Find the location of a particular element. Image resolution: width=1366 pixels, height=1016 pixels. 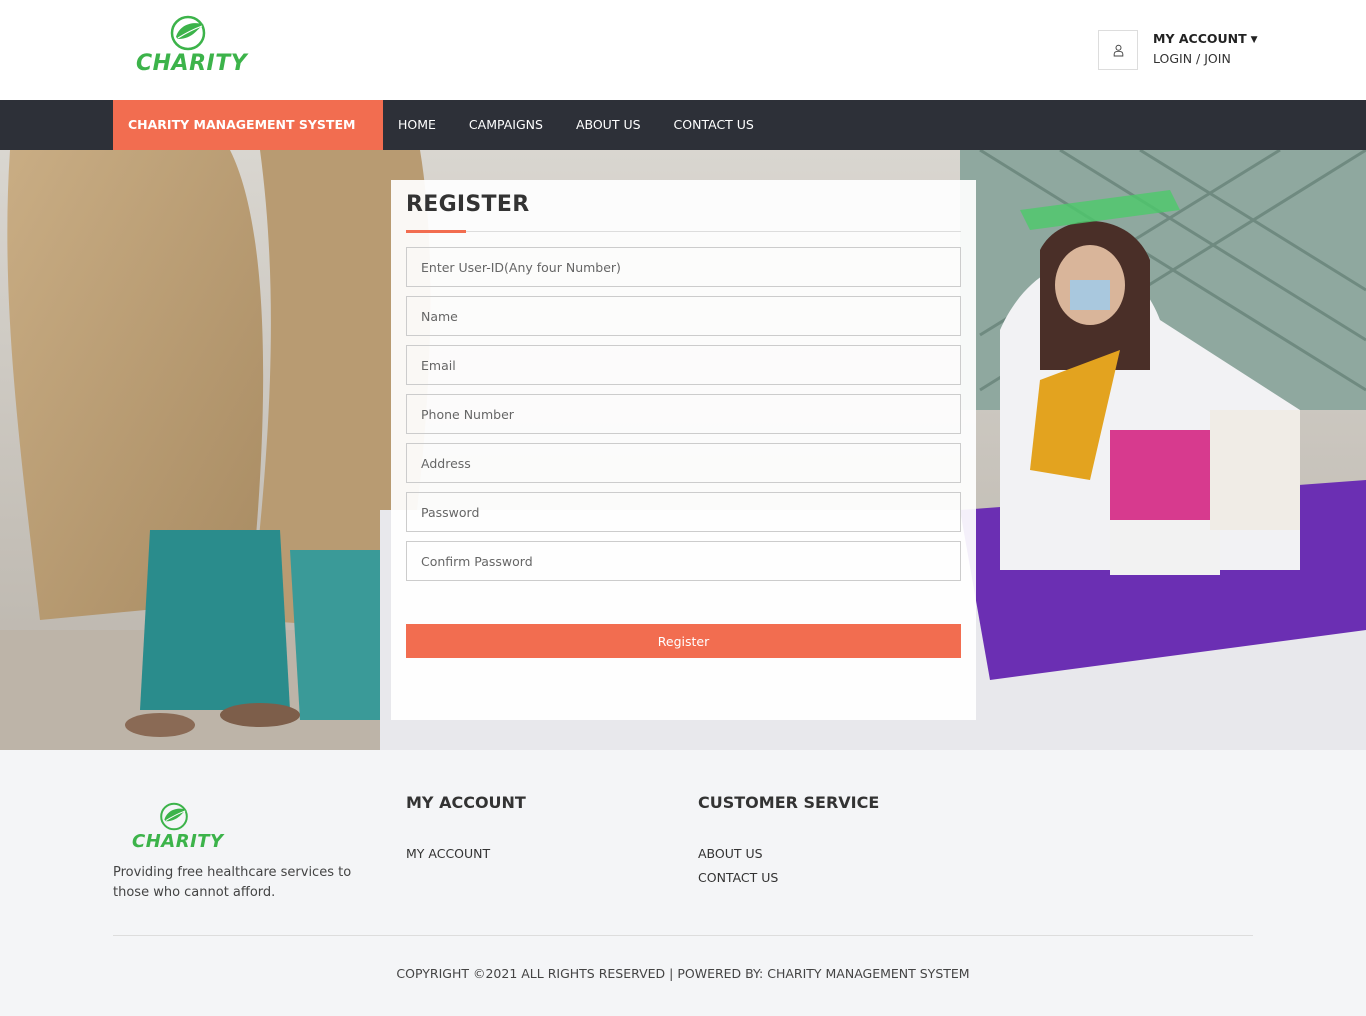

account-menu: MY ACCOUNT ▼ LOGIN / JOIN is located at coordinates (1178, 51).